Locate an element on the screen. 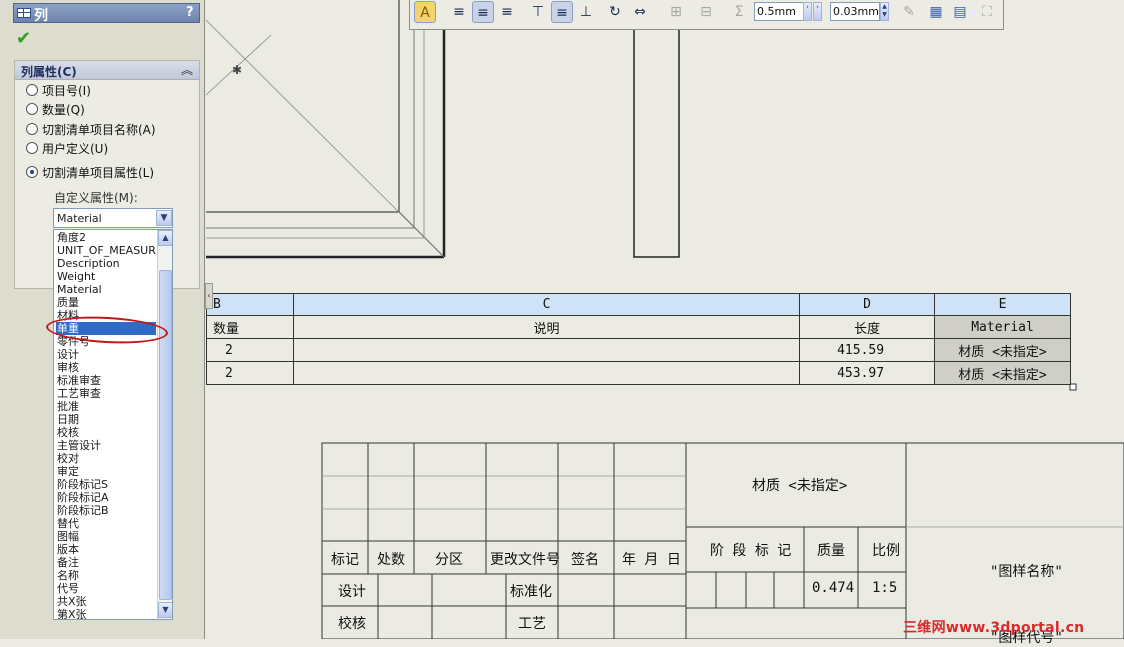  valign-top-icon: ⊤ is located at coordinates (538, 12).